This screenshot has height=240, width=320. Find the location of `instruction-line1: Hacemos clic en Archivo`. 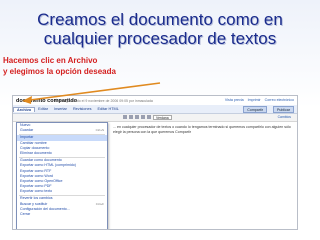

instruction-line1: Hacemos clic en Archivo is located at coordinates (50, 60).